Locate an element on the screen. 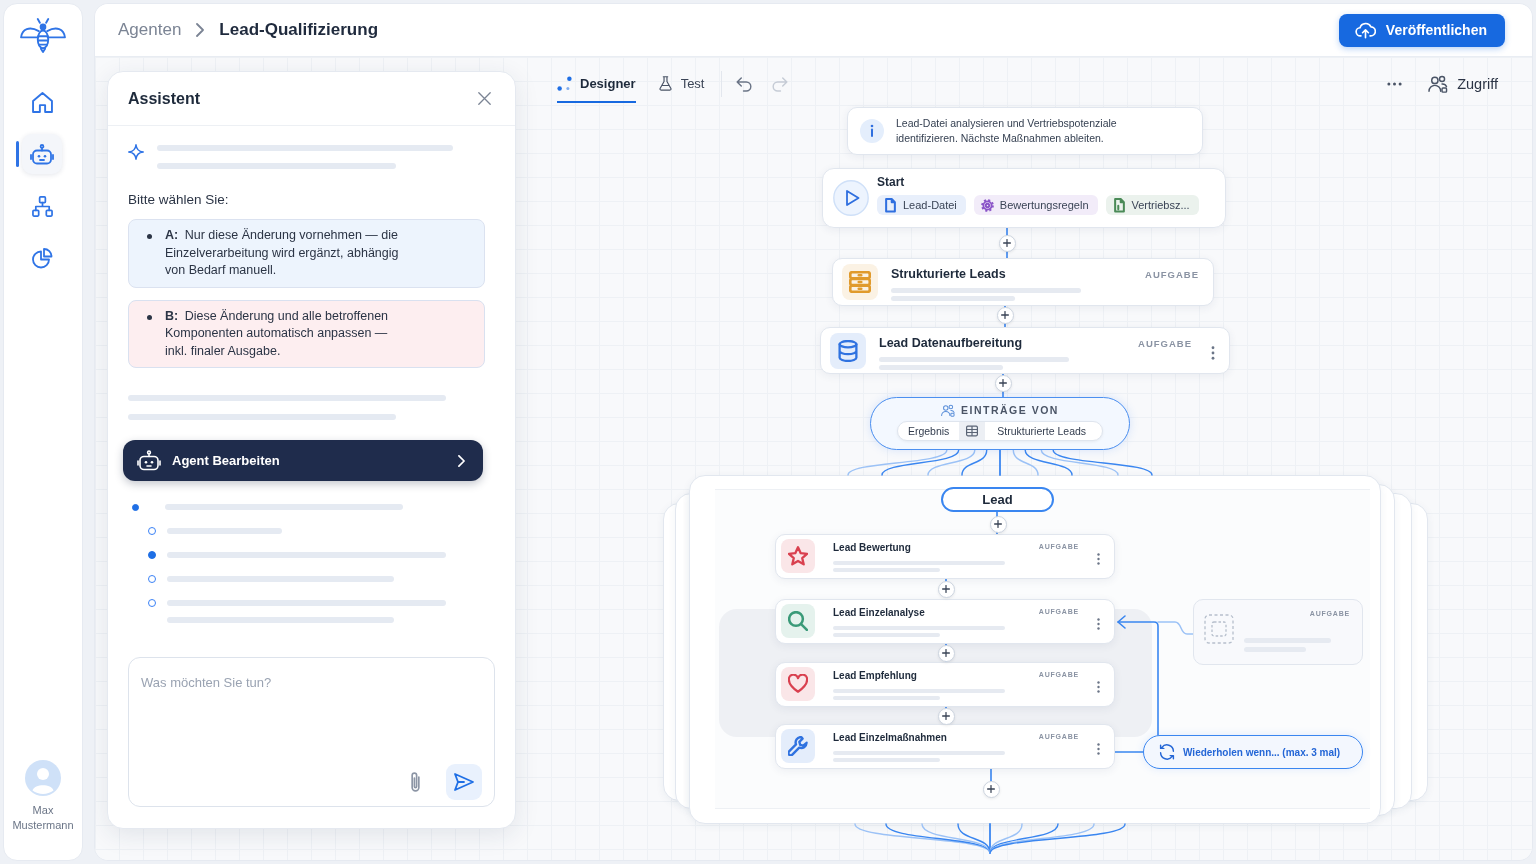 The image size is (1536, 864). access-button: Zugriff is located at coordinates (1463, 80).